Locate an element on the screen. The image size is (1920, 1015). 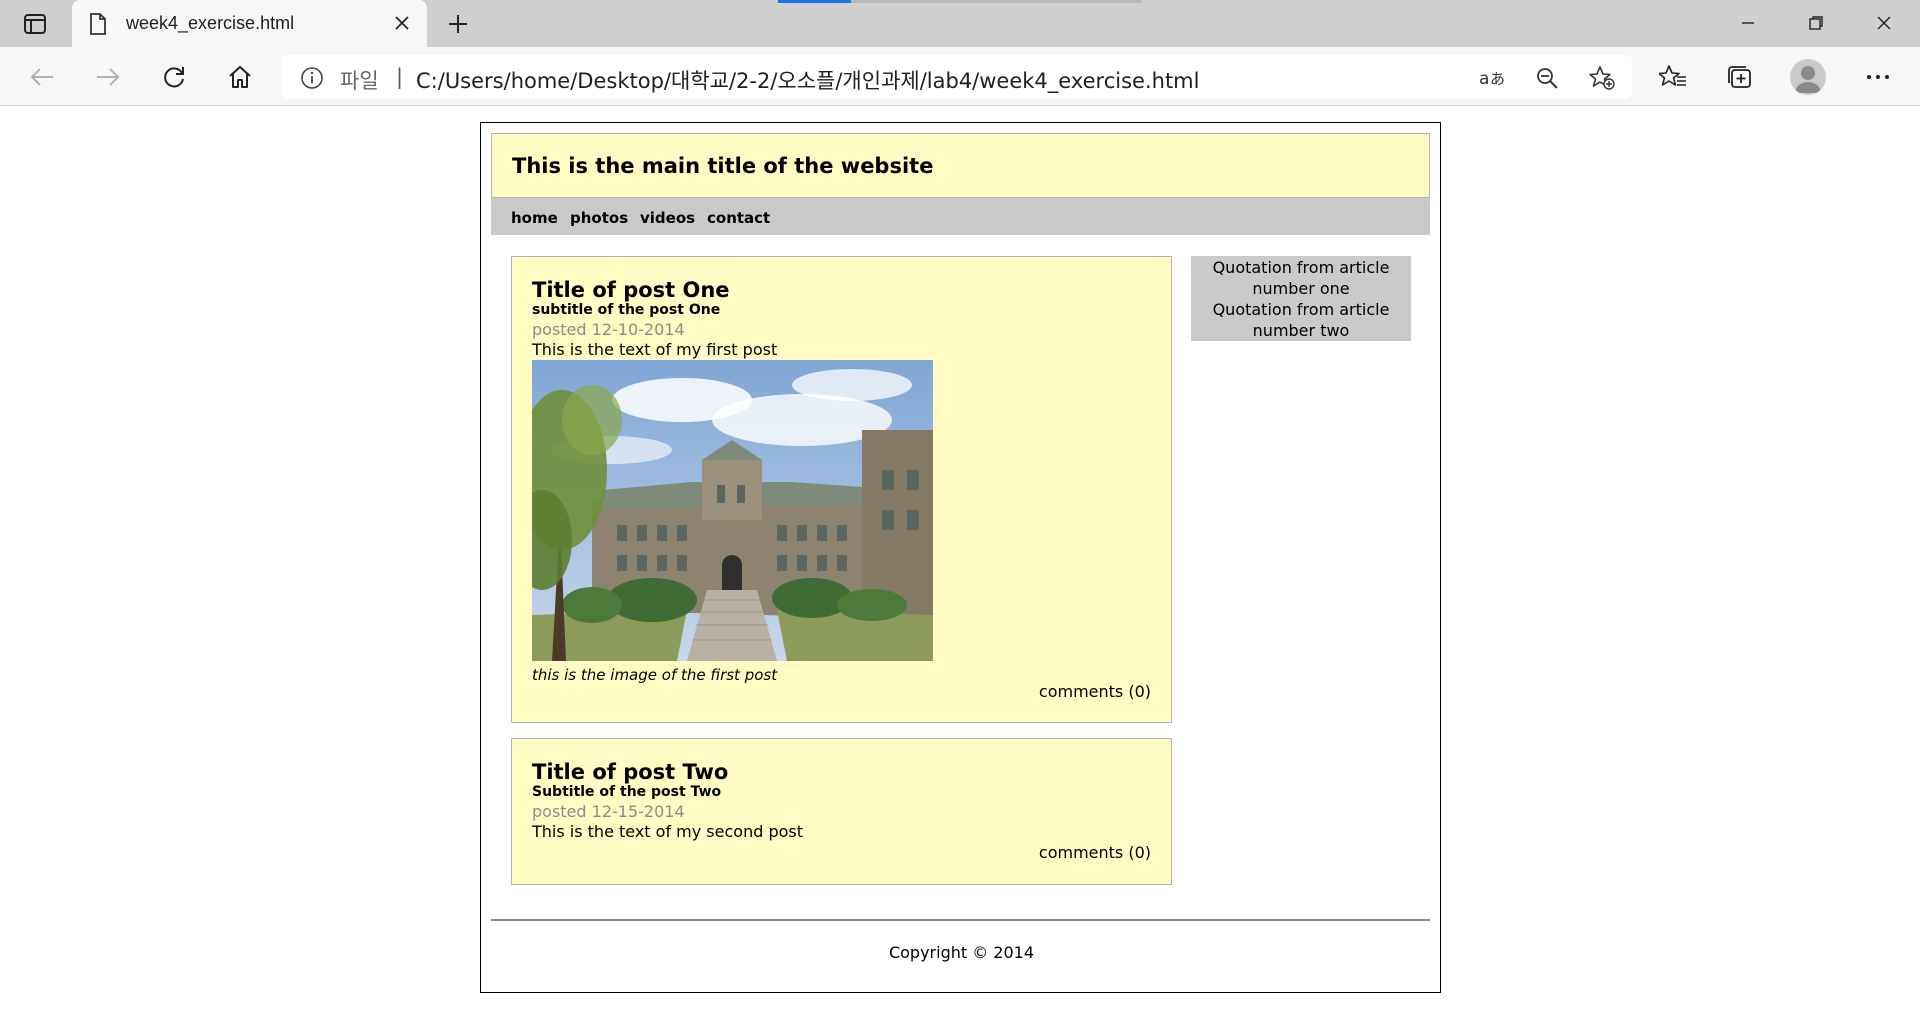
post-subtitle: Subtitle of the post Two is located at coordinates (627, 792).